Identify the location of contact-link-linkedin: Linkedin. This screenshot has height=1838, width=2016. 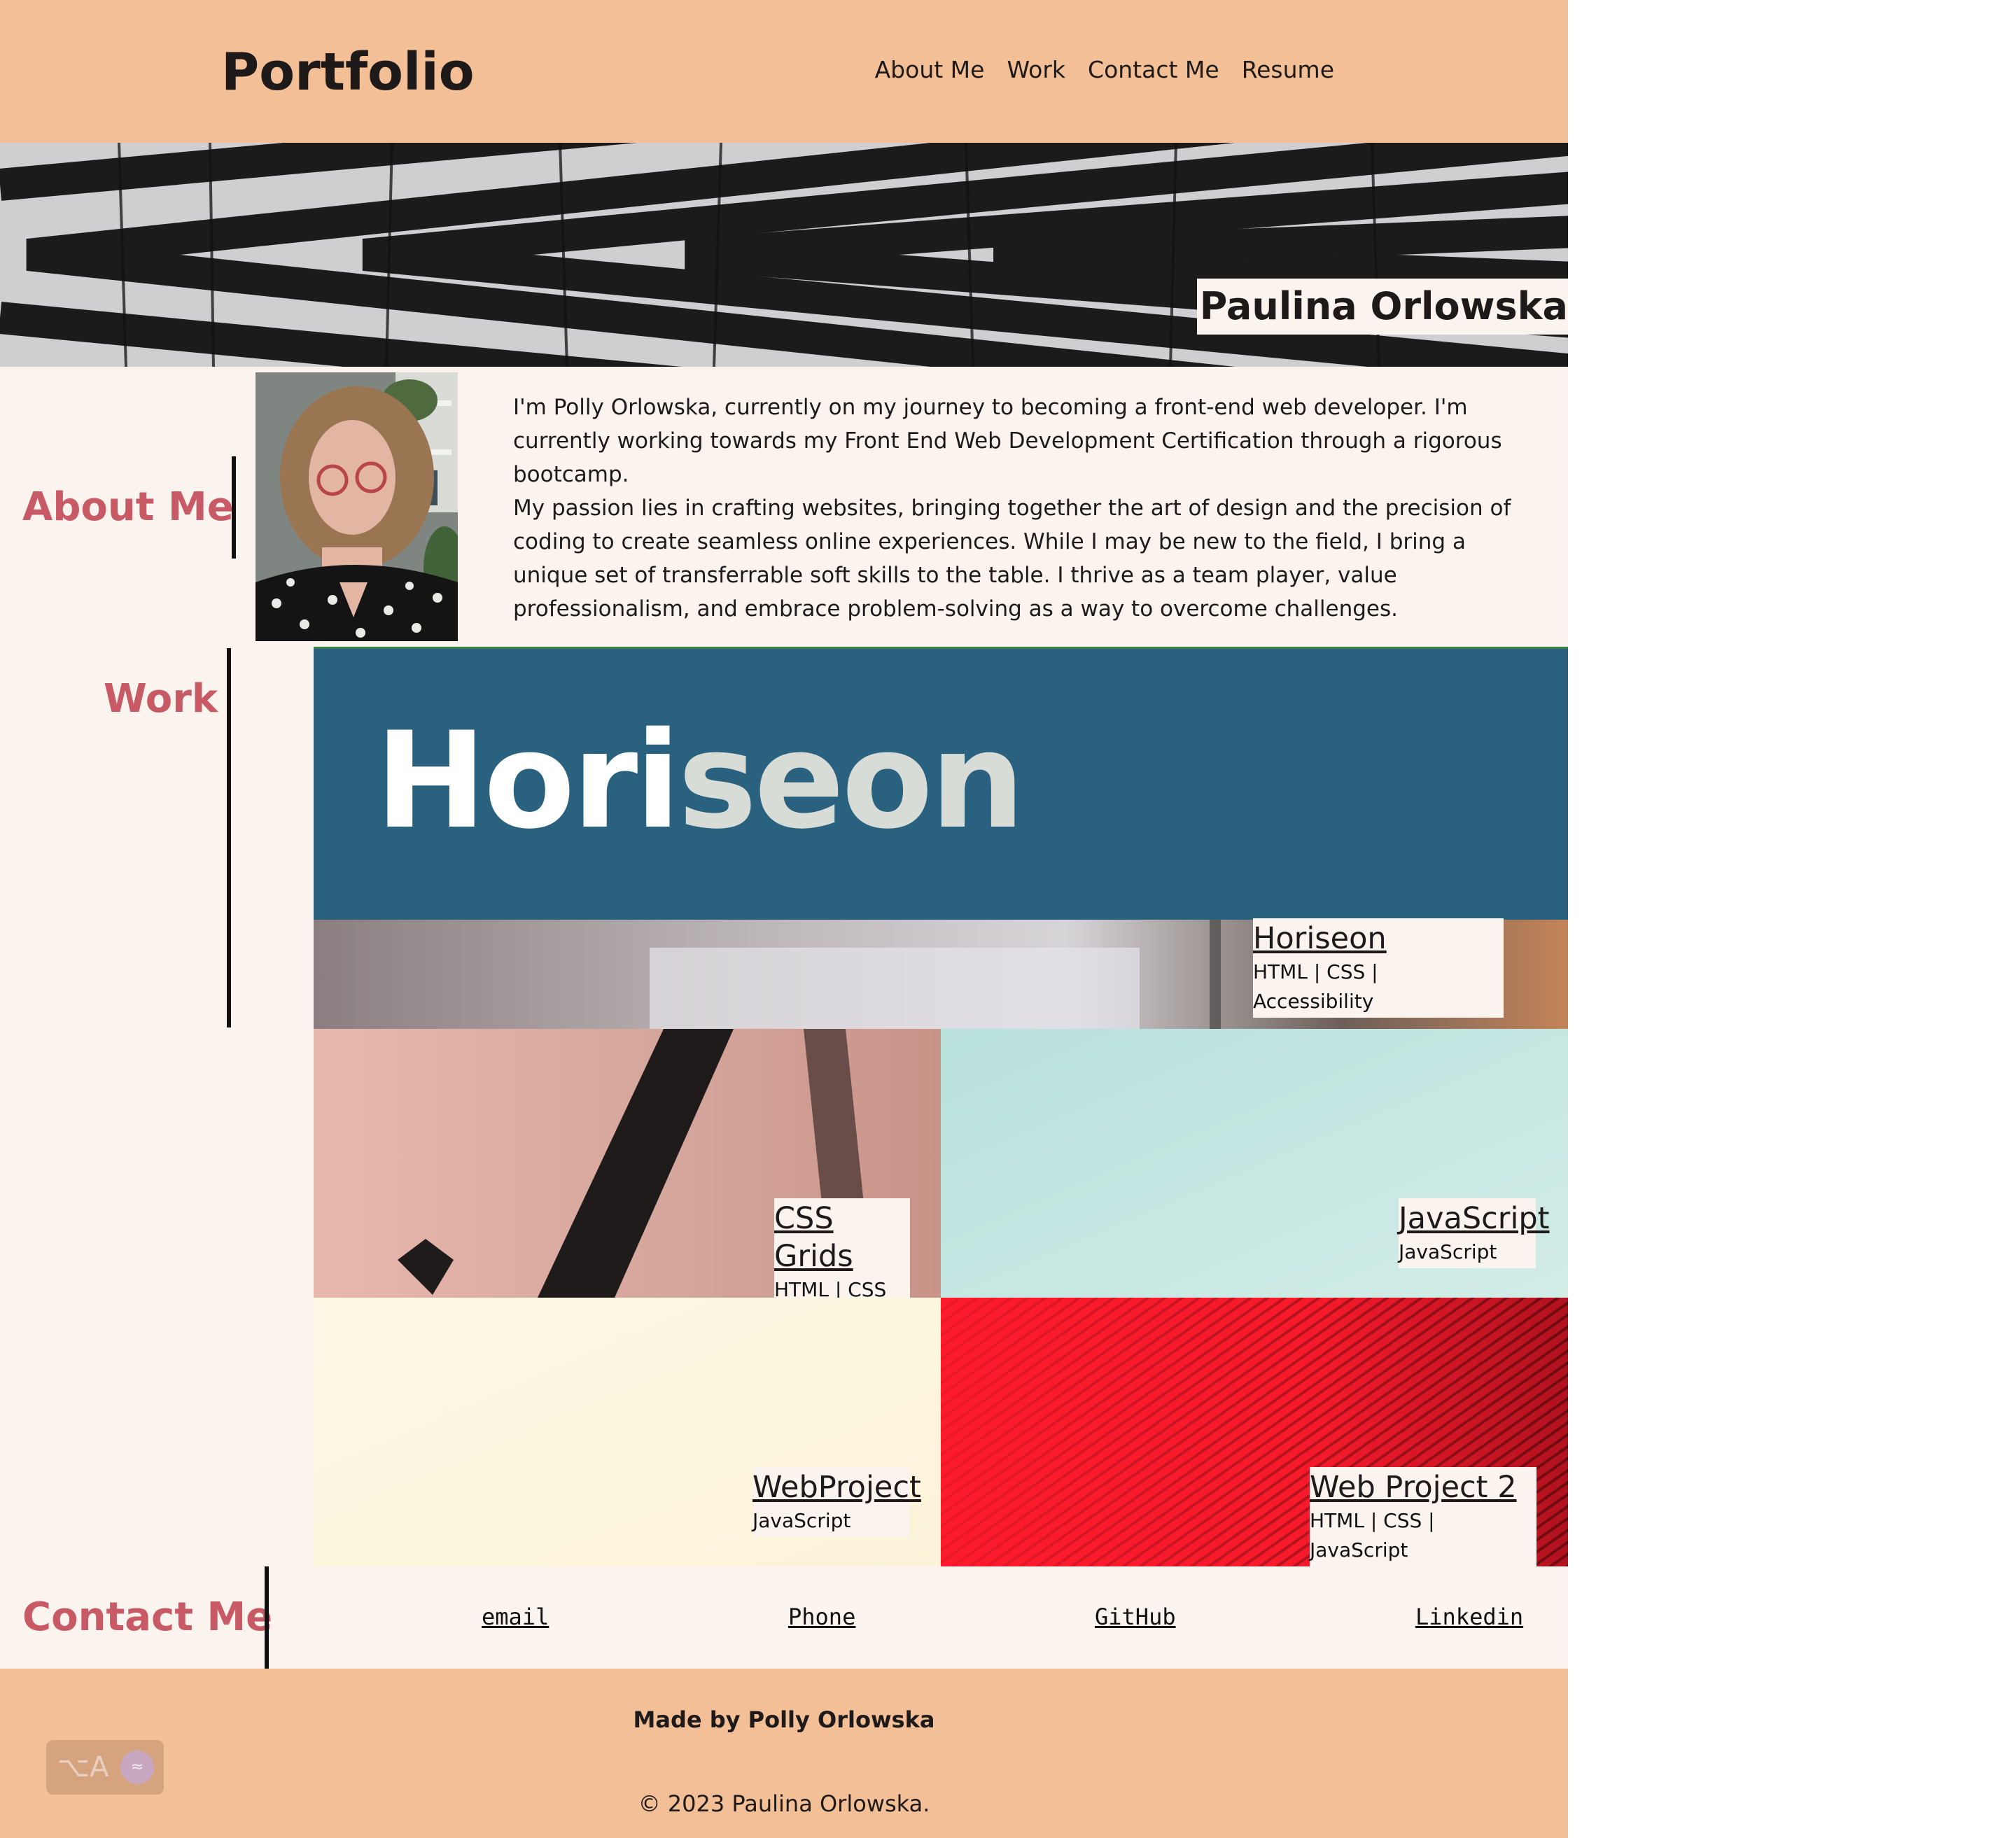
(1469, 1617).